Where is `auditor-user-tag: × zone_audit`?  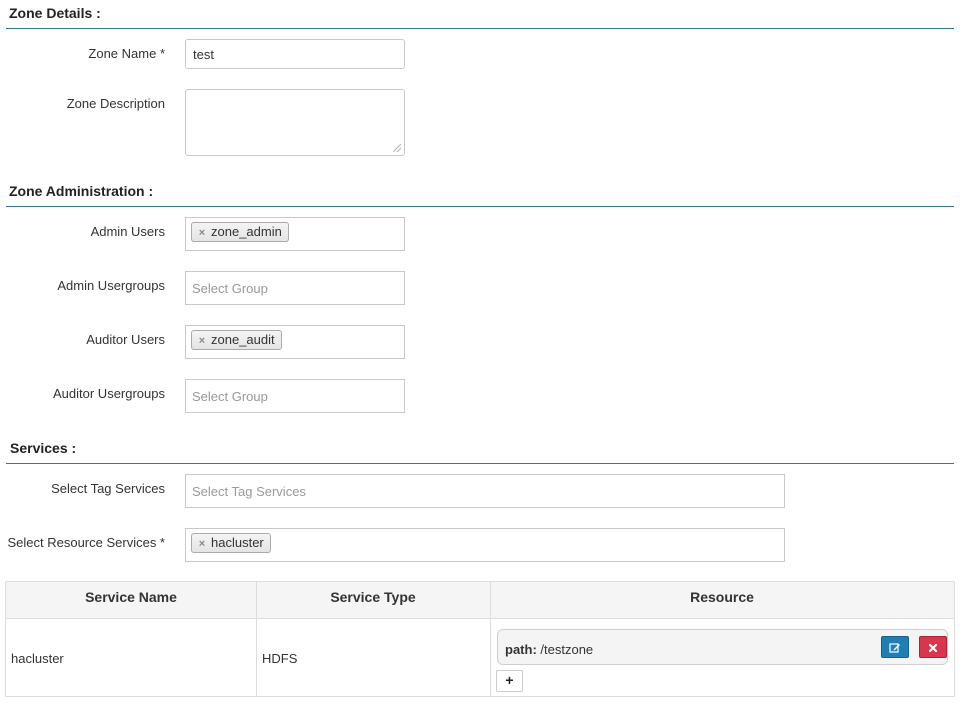 auditor-user-tag: × zone_audit is located at coordinates (236, 340).